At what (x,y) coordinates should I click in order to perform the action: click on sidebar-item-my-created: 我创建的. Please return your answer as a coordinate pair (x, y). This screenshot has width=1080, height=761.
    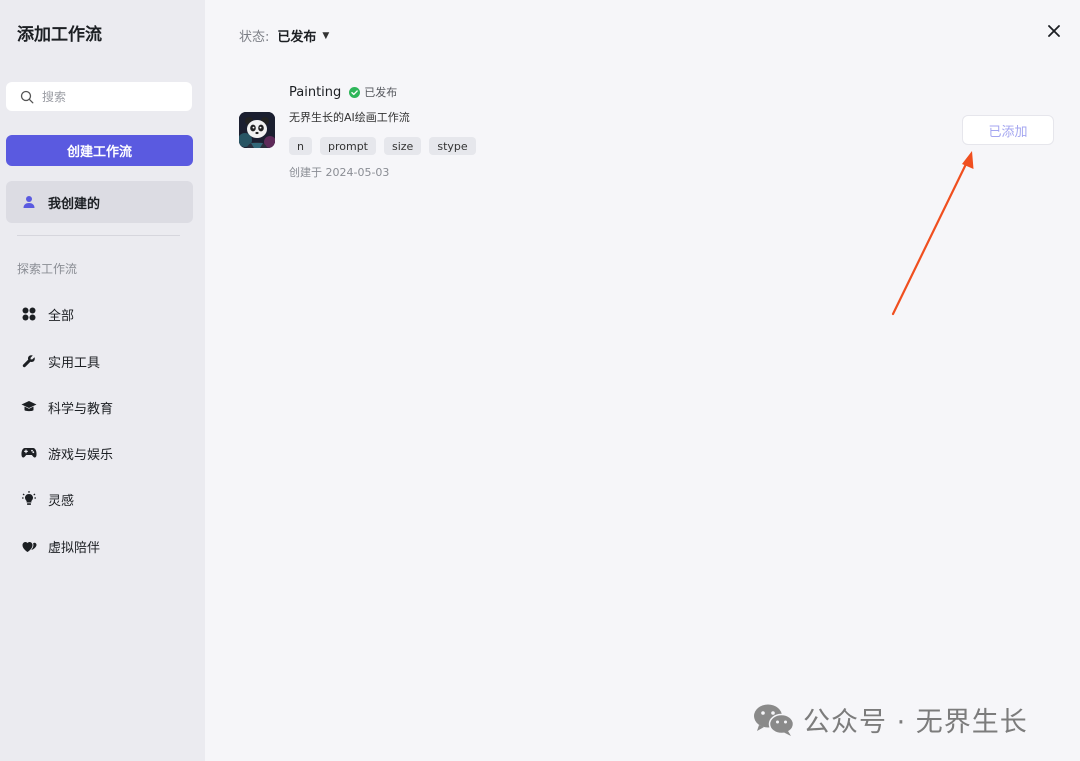
    Looking at the image, I should click on (99, 202).